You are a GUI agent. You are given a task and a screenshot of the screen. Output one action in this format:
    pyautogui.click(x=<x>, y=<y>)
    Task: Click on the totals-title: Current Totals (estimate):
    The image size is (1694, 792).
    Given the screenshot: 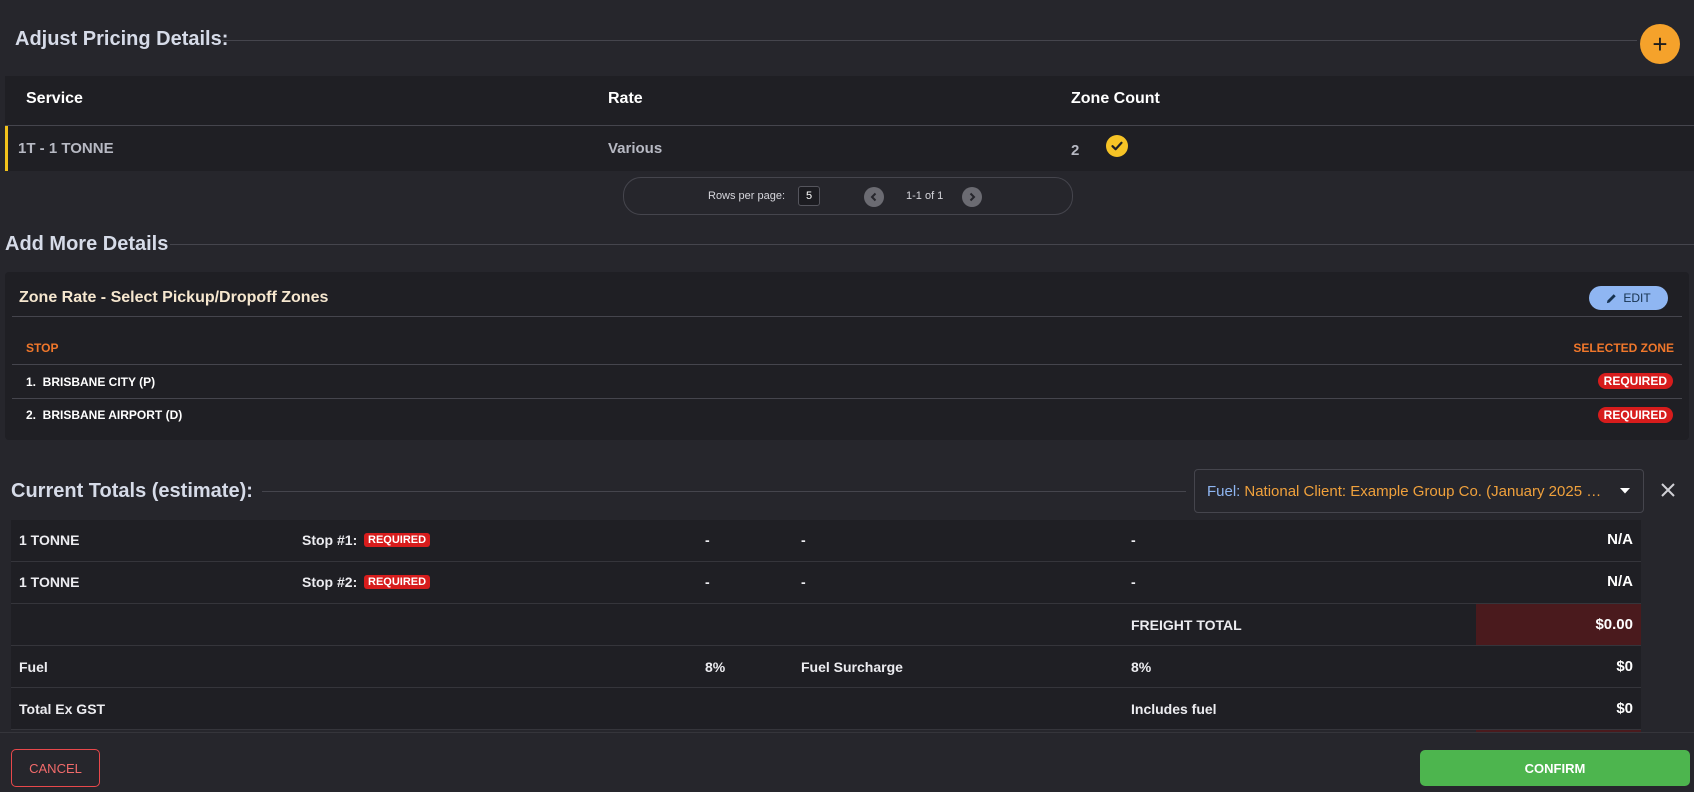 What is the action you would take?
    pyautogui.click(x=132, y=491)
    